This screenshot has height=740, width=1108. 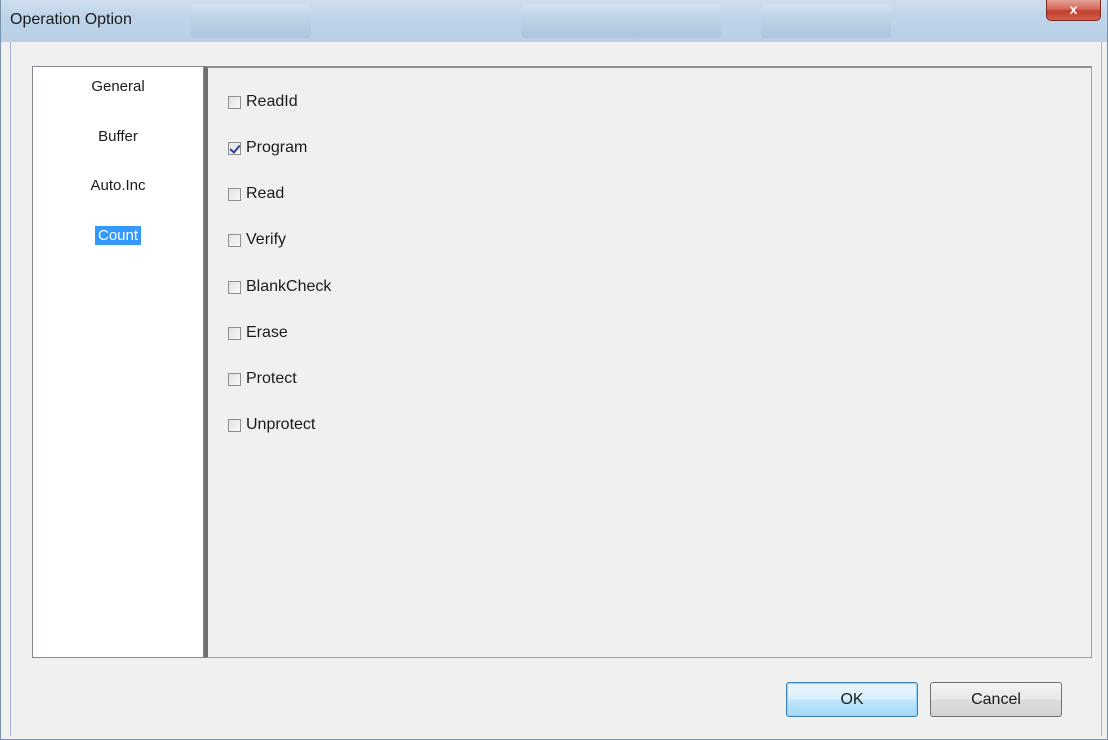 I want to click on erase-checkbox, so click(x=234, y=333).